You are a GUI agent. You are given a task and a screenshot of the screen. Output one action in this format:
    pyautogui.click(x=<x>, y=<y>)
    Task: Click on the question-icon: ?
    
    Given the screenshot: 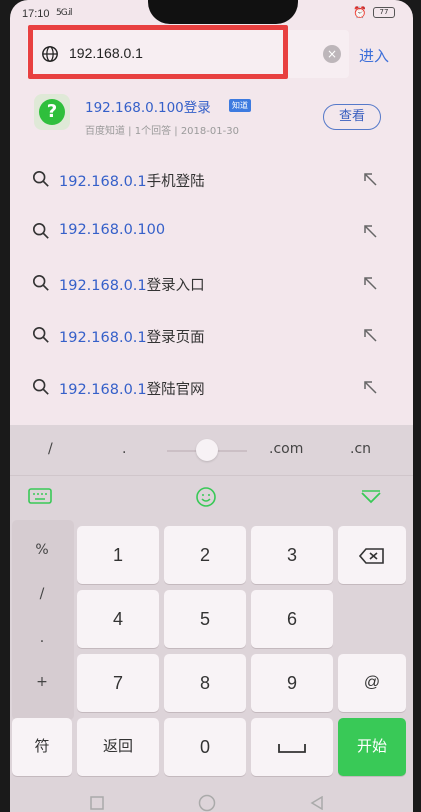 What is the action you would take?
    pyautogui.click(x=52, y=112)
    